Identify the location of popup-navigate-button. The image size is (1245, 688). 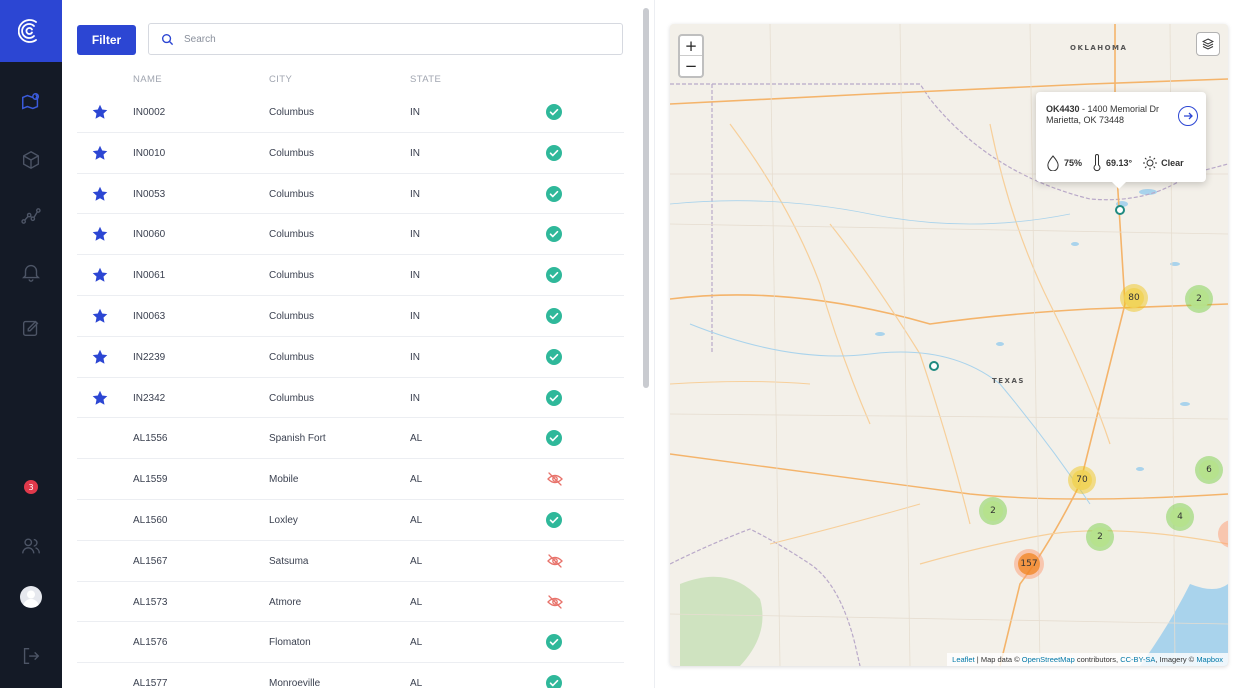
(1188, 116).